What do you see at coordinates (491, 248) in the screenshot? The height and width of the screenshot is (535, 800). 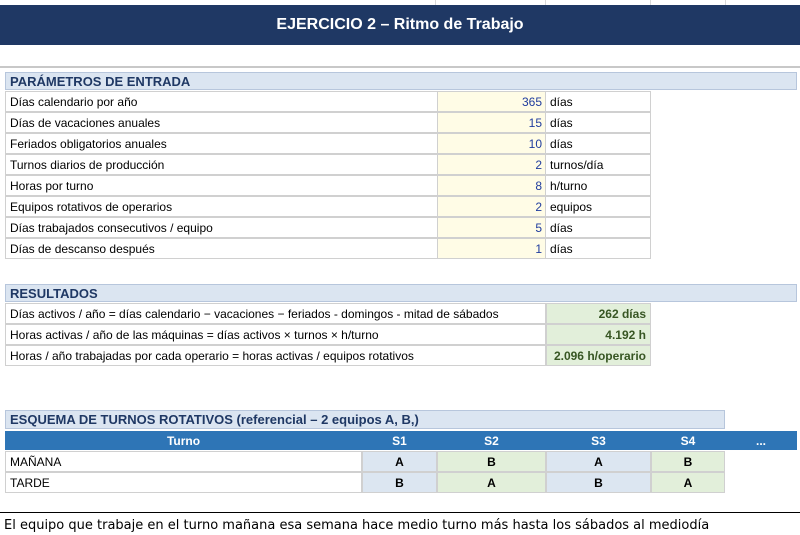 I see `param-value-cell: 1` at bounding box center [491, 248].